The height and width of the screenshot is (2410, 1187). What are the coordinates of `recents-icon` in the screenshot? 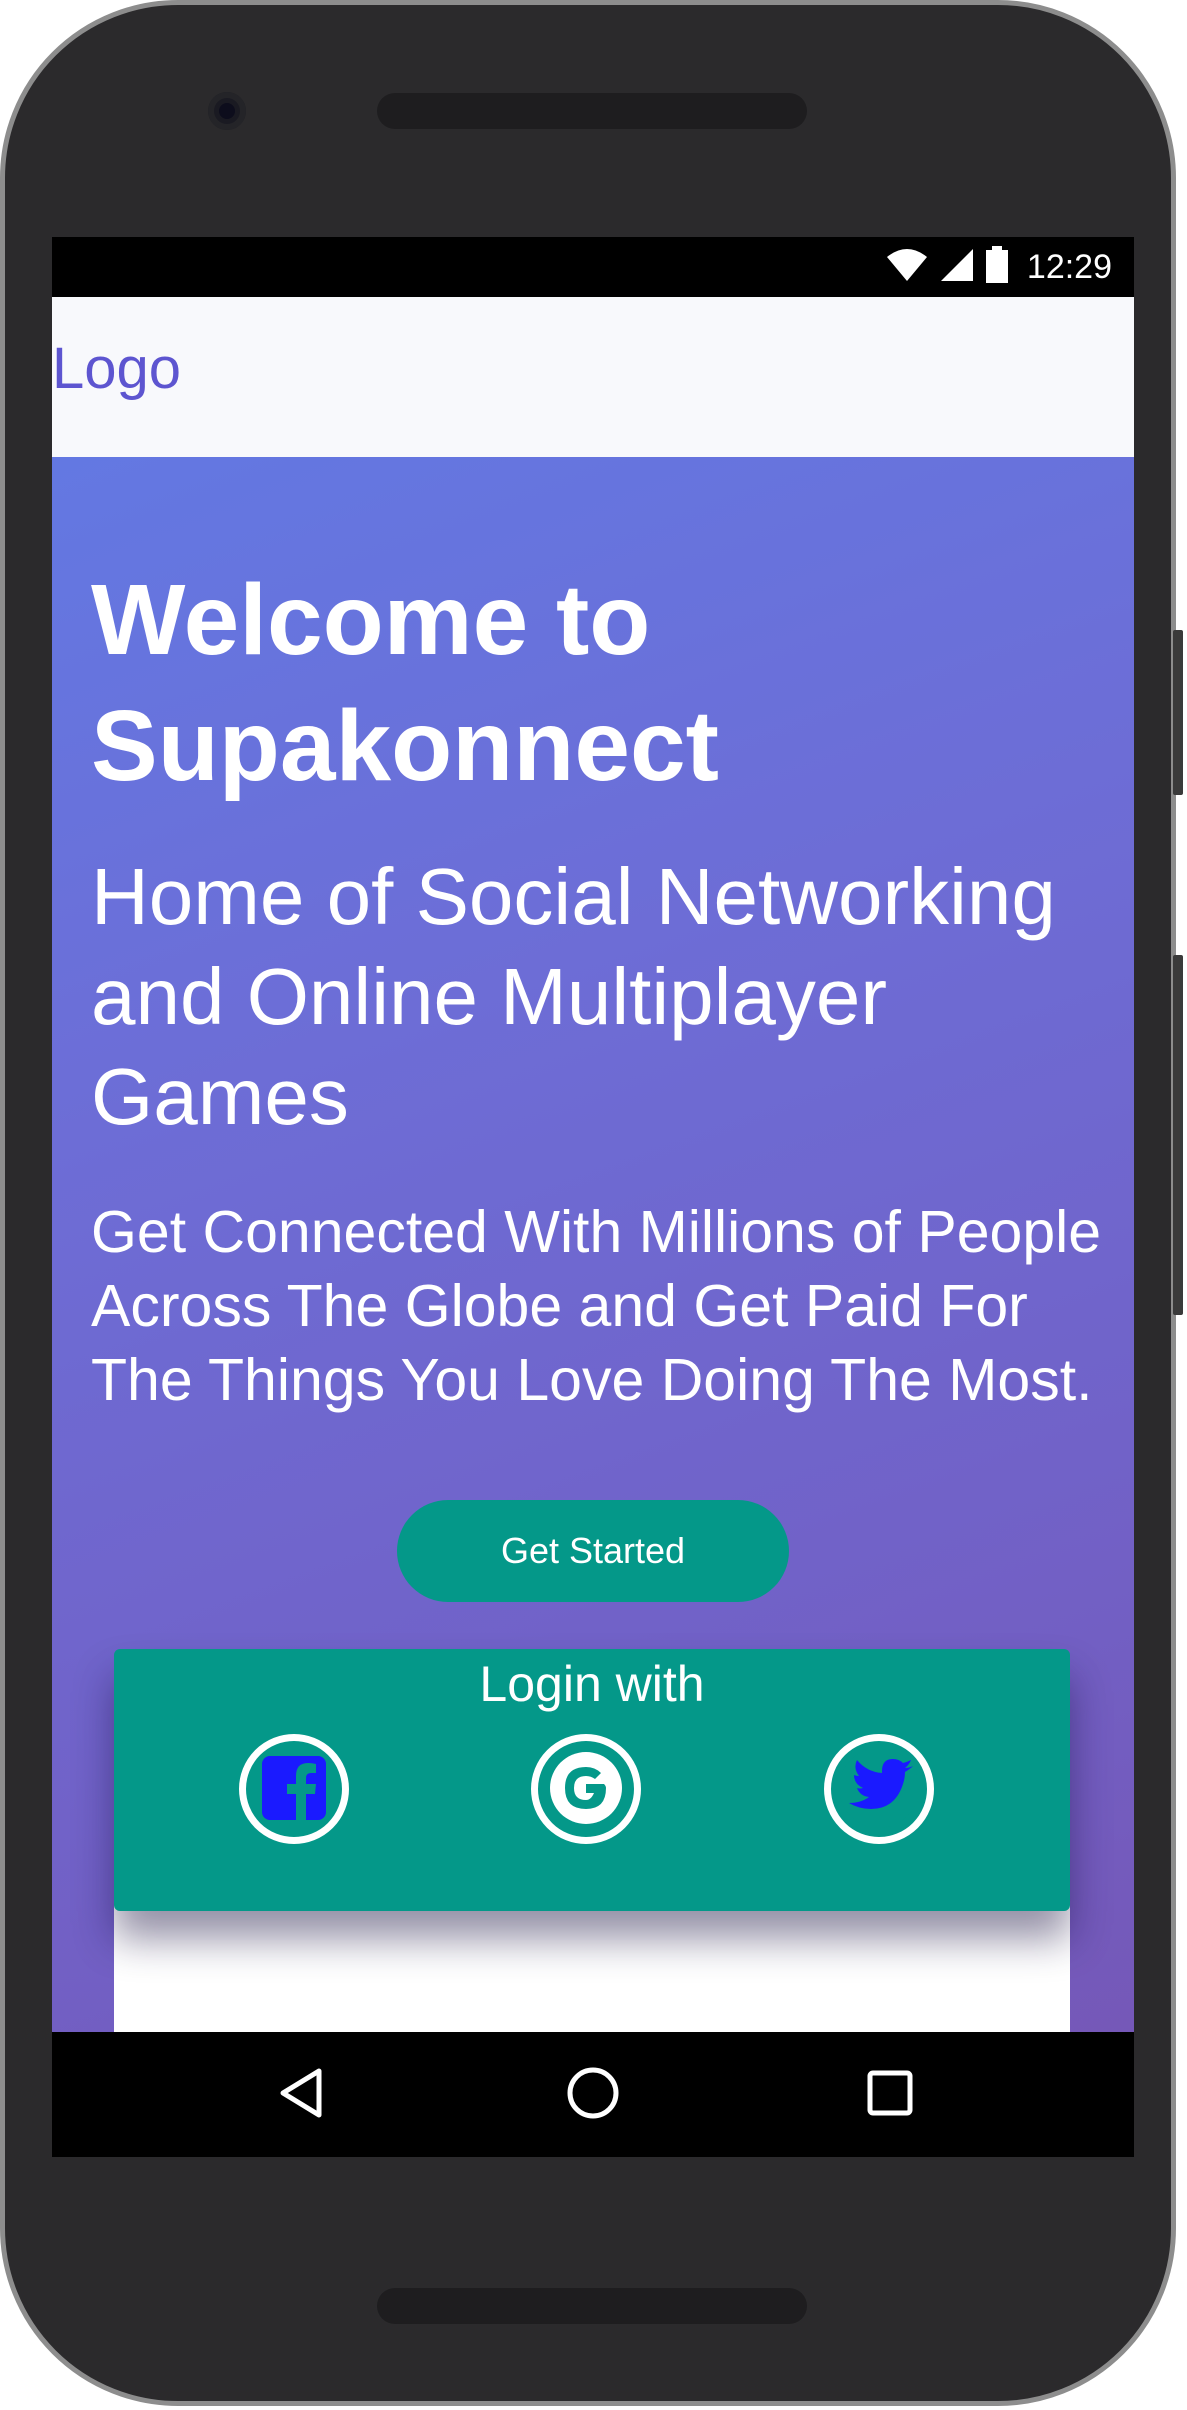 It's located at (890, 2095).